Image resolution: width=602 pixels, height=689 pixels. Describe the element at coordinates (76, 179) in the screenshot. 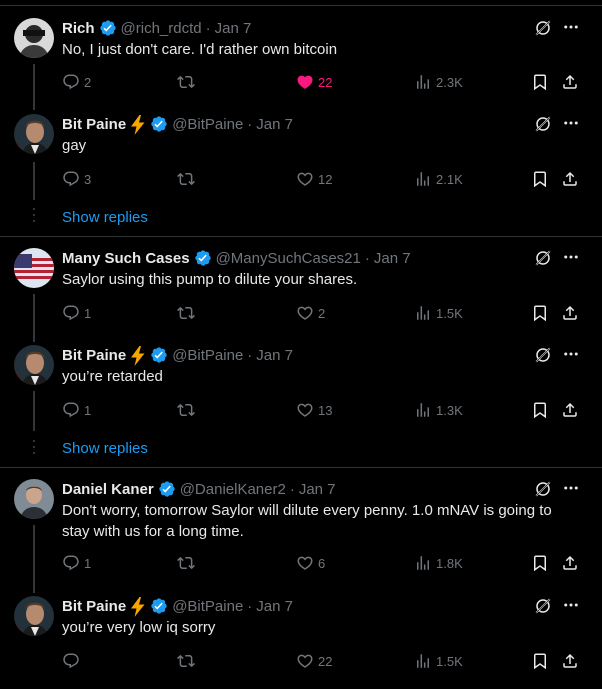

I see `reply-button: 3` at that location.